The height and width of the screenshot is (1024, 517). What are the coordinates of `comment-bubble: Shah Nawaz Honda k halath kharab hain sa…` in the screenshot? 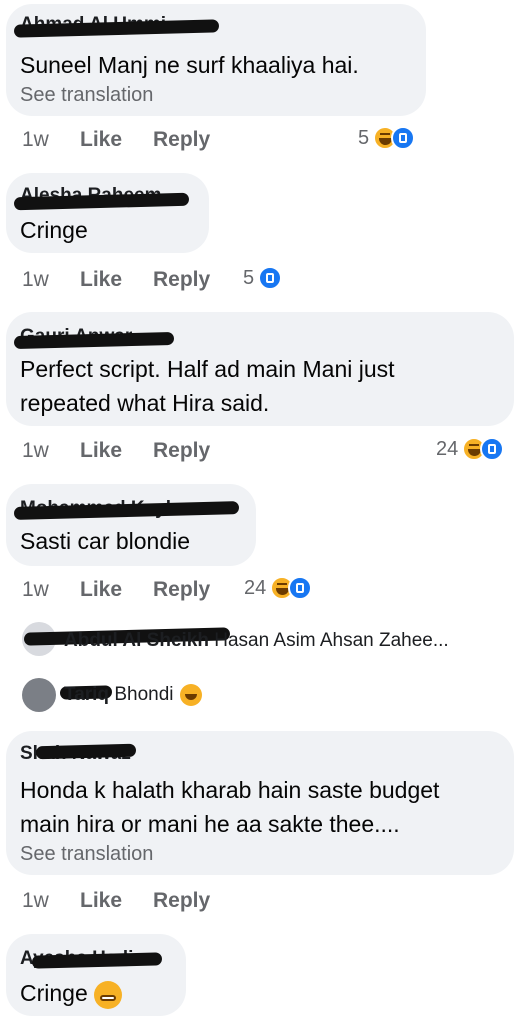 It's located at (260, 803).